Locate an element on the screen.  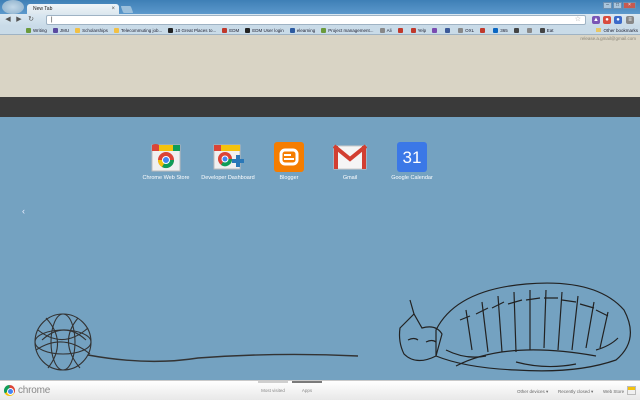
developer-dashboard-icon is located at coordinates (228, 157).